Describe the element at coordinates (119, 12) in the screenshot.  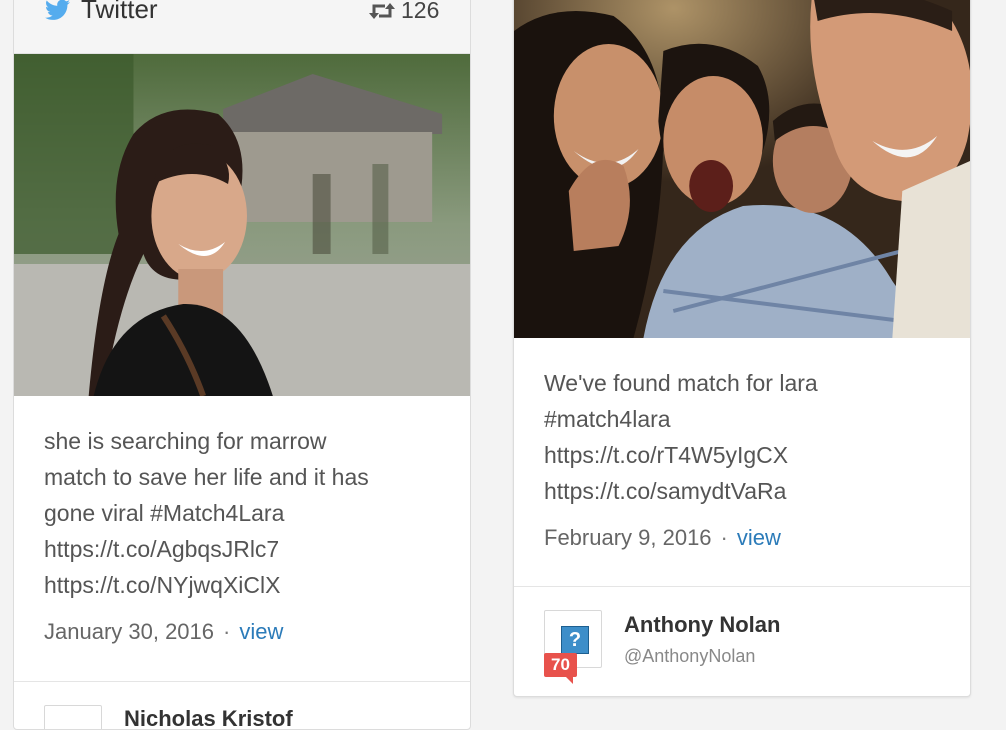
I see `source-name: Twitter` at that location.